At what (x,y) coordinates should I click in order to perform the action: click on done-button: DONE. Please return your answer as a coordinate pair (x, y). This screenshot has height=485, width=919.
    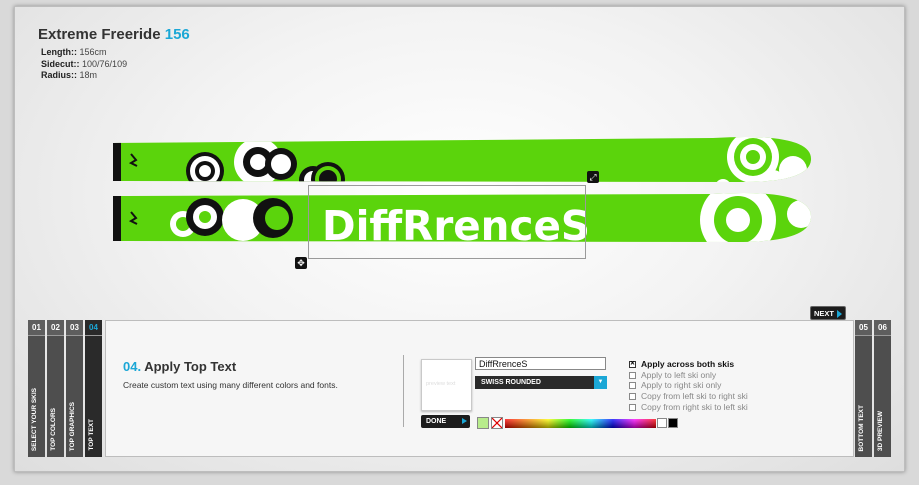
    Looking at the image, I should click on (445, 421).